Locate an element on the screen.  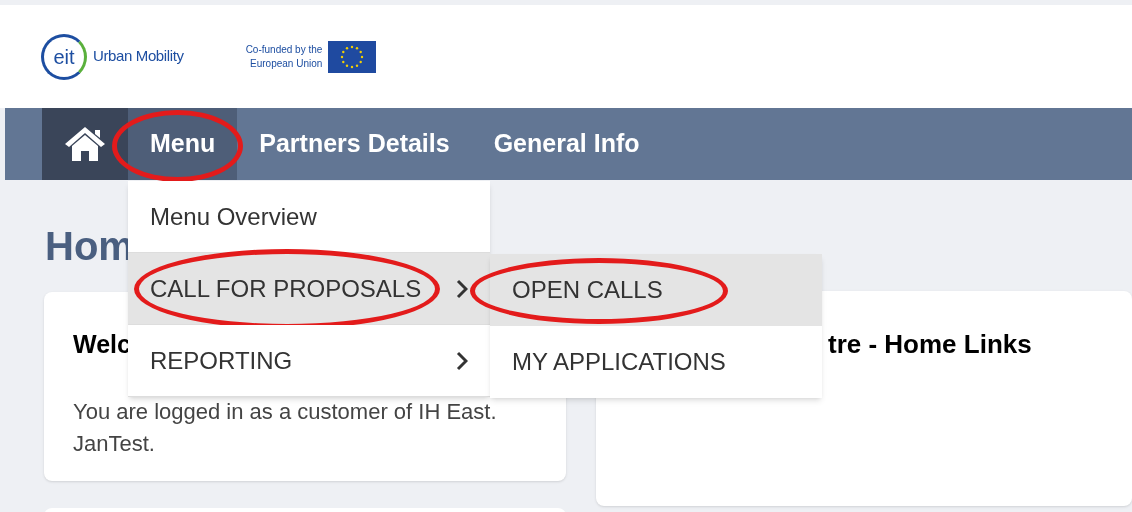
card-title: Welc is located at coordinates (102, 344).